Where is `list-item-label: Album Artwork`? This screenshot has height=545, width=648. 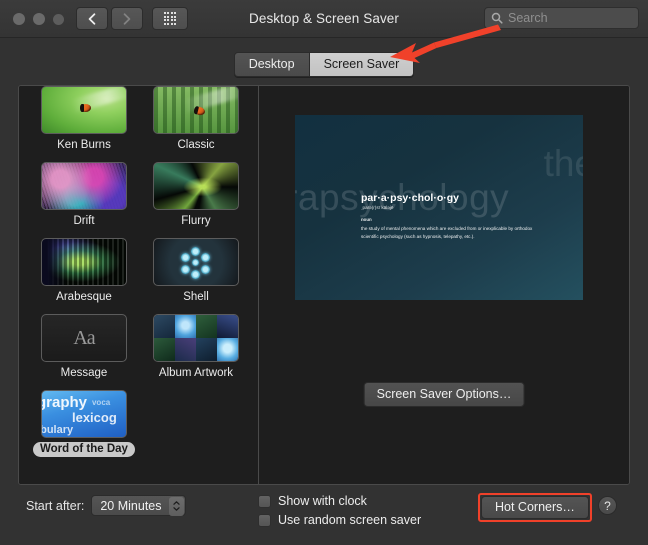
list-item-label: Album Artwork is located at coordinates (196, 373).